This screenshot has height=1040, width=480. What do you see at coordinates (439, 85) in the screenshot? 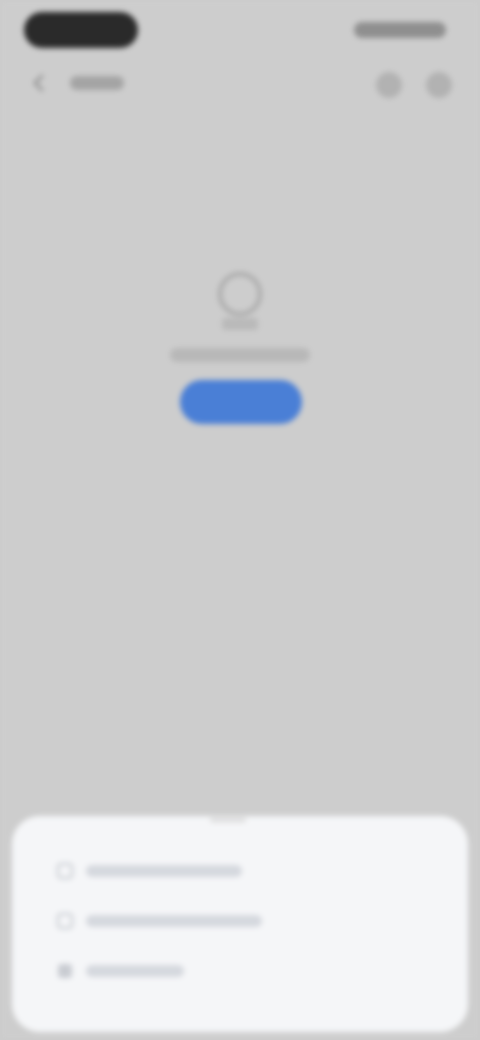
I see `more-icon` at bounding box center [439, 85].